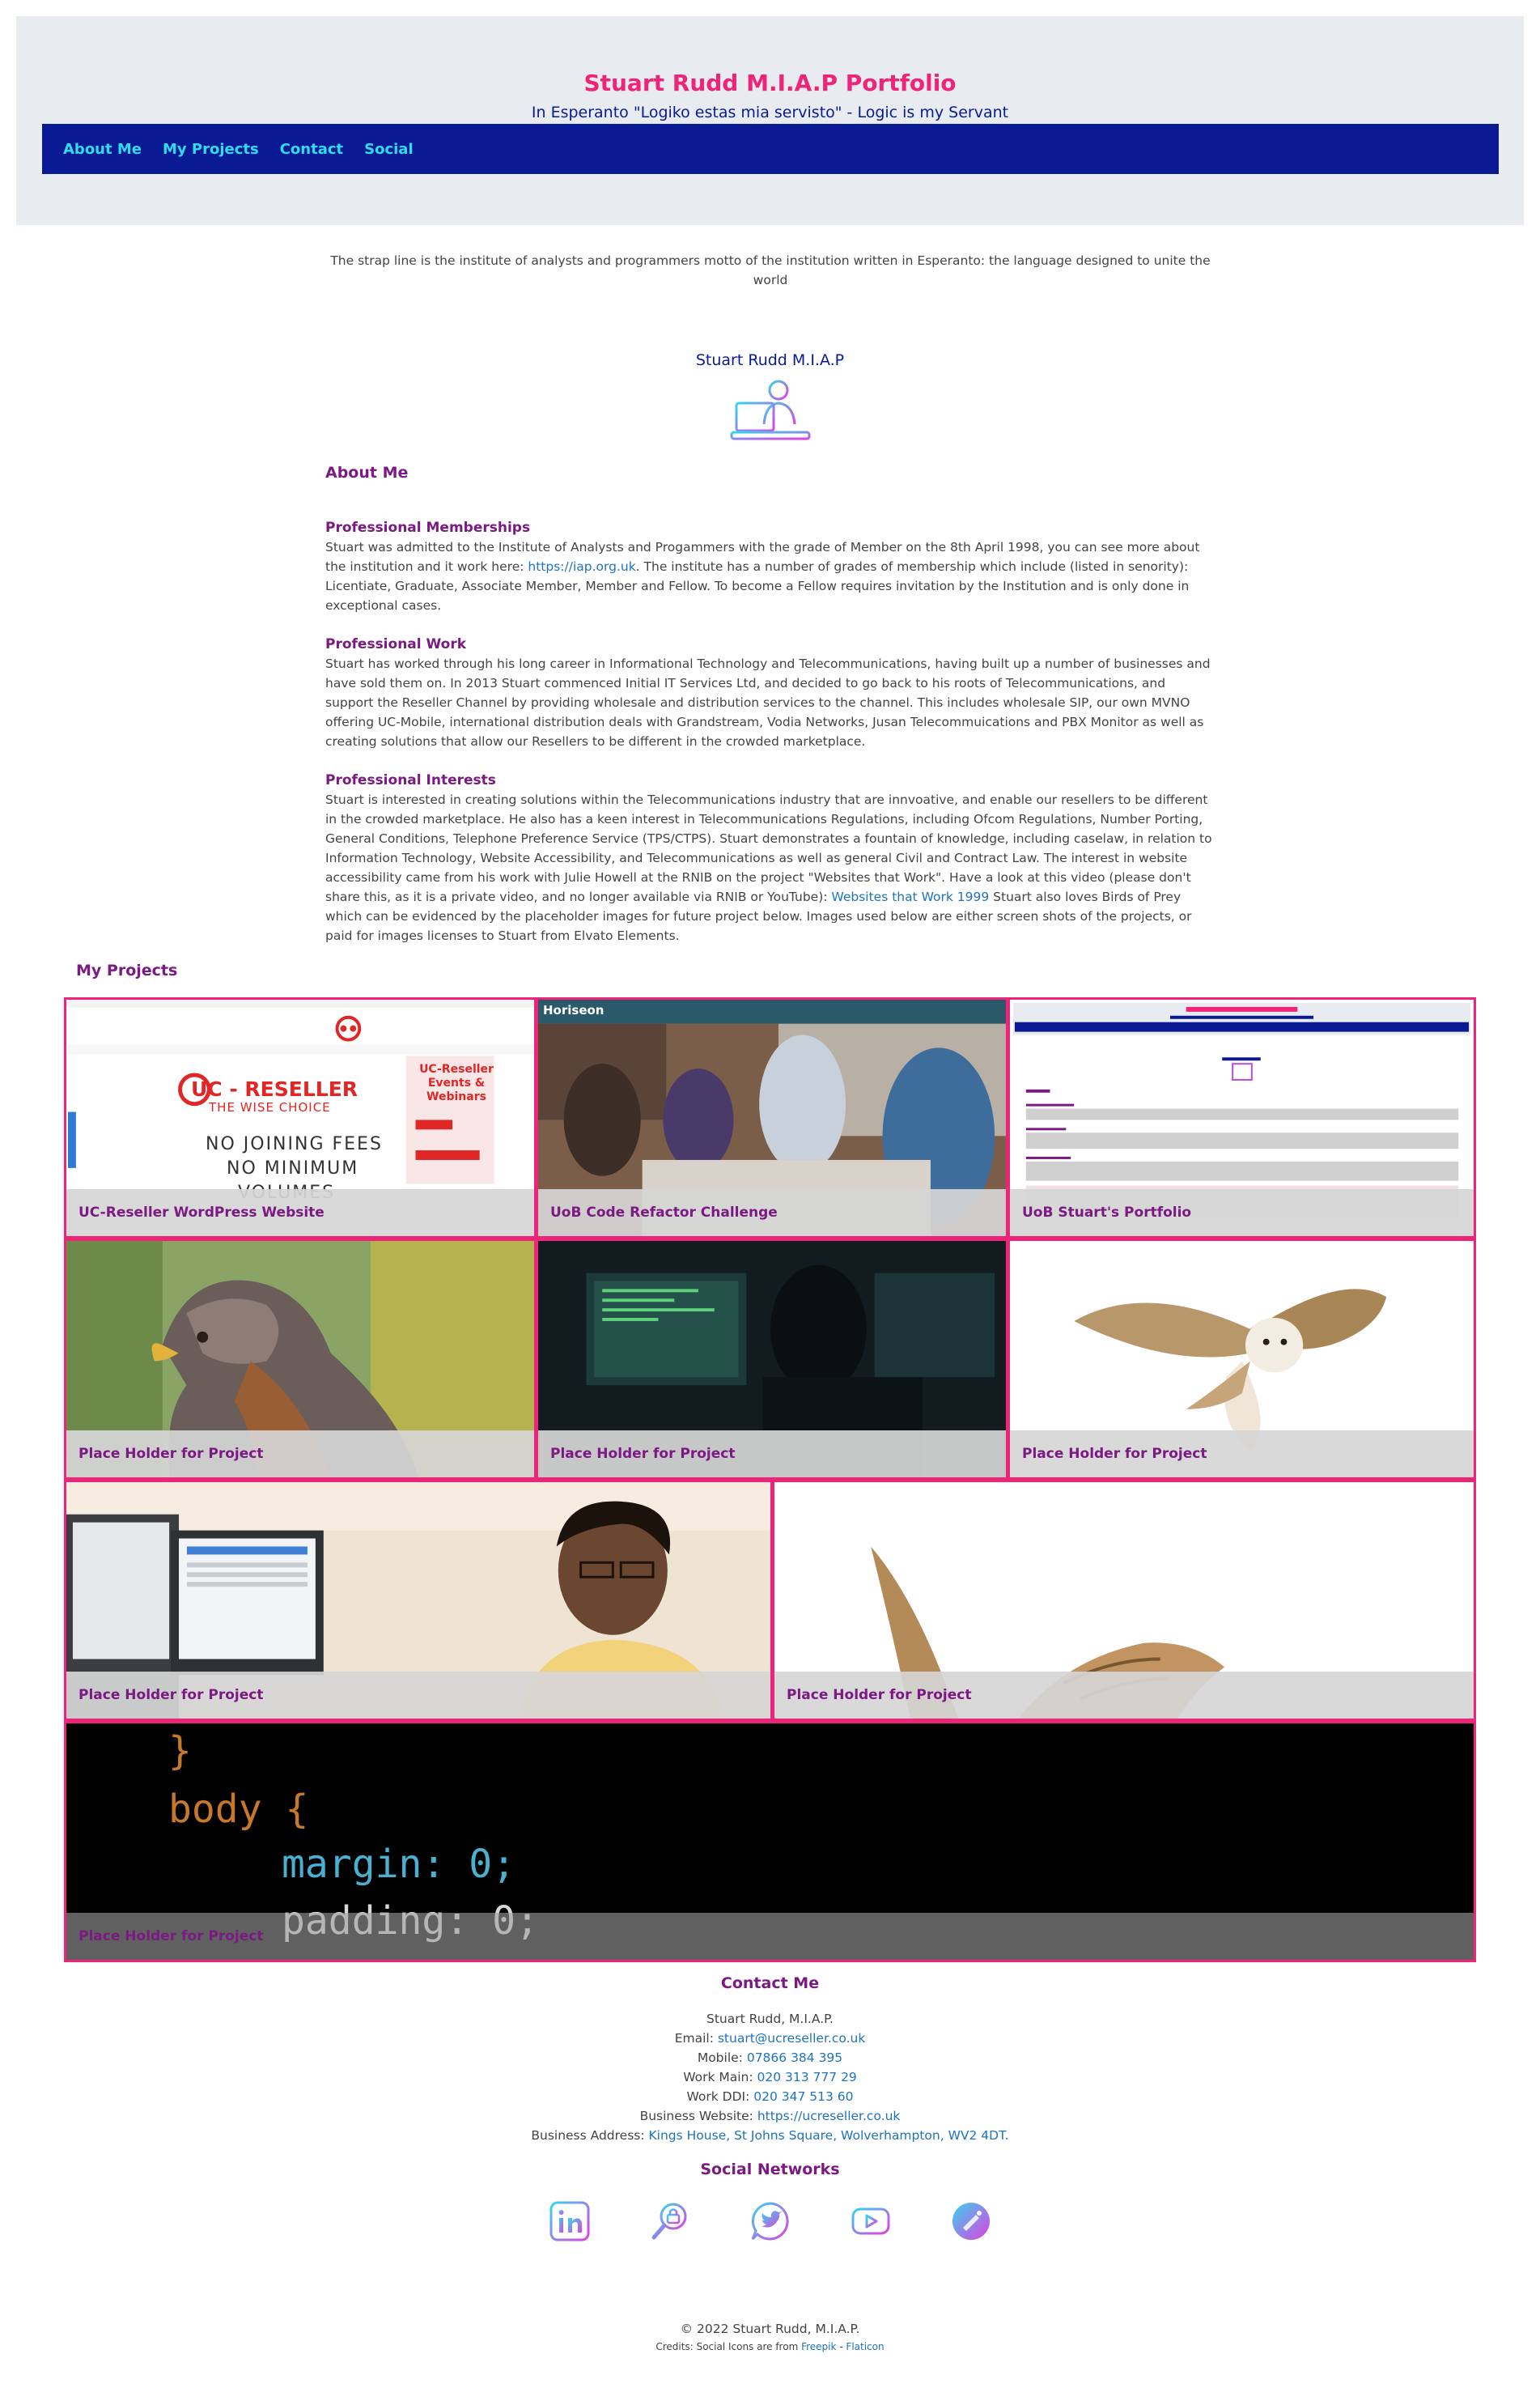  Describe the element at coordinates (274, 1089) in the screenshot. I see `uc-reseller-brand: UC - RESELLER` at that location.